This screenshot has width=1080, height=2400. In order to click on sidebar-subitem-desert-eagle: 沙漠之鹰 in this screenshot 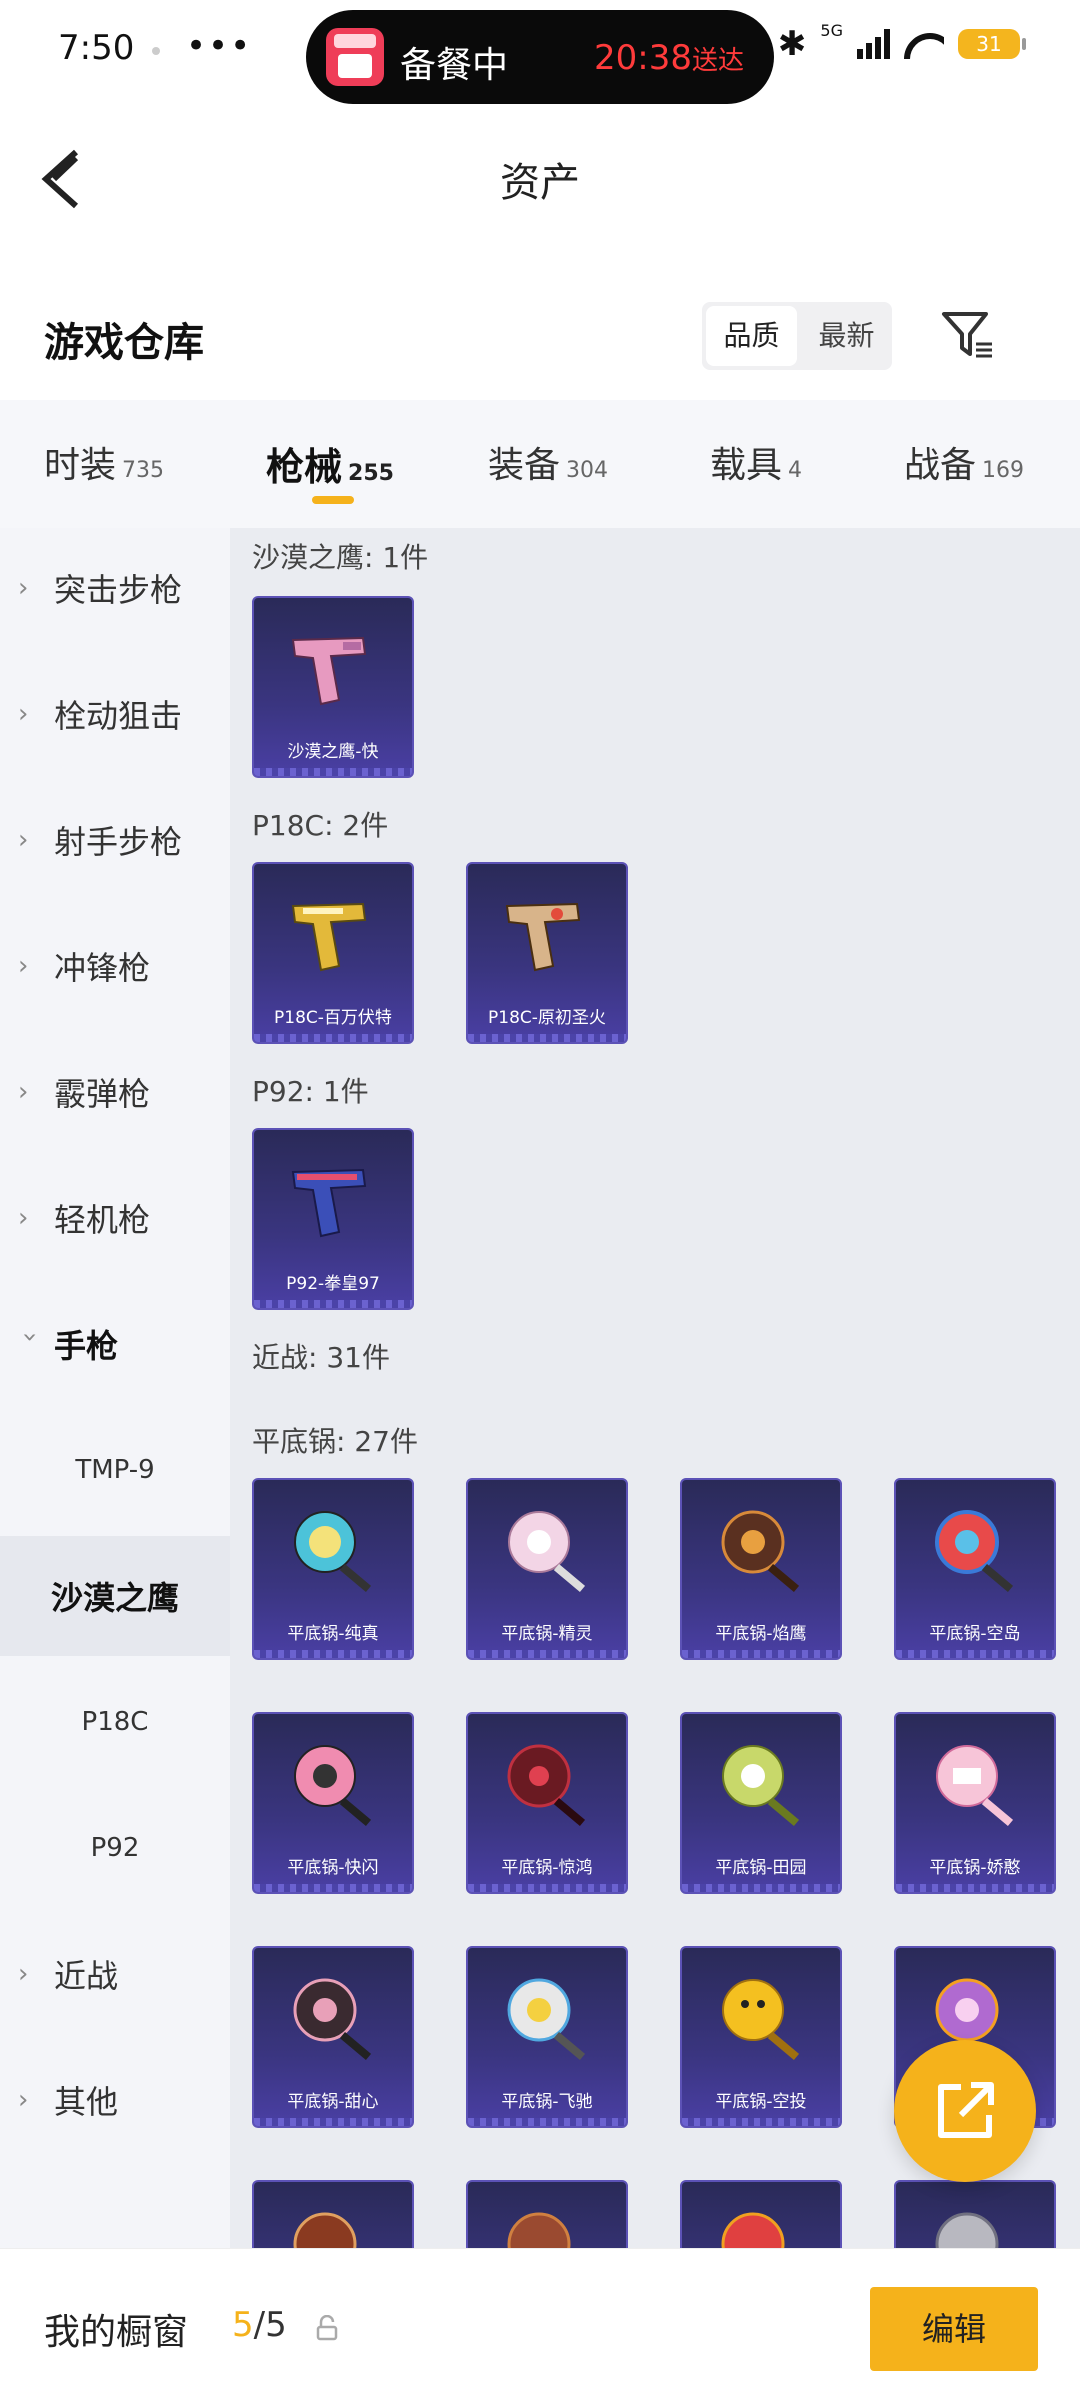, I will do `click(115, 1596)`.